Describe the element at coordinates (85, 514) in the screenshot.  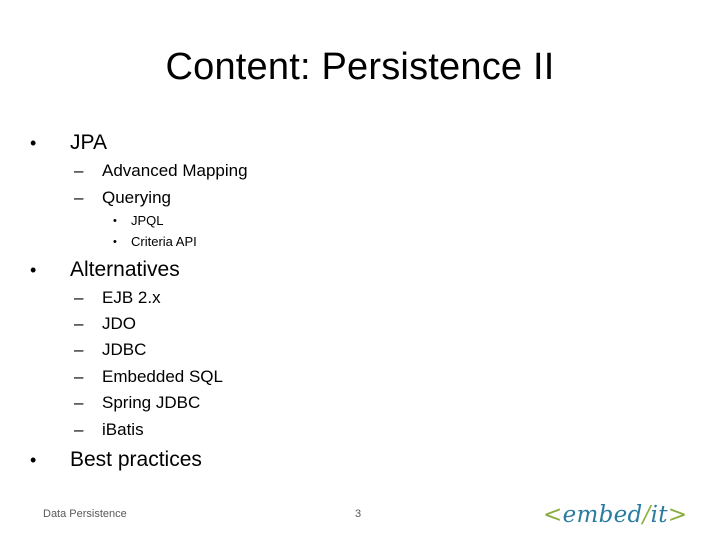
I see `footer-title: Data Persistence` at that location.